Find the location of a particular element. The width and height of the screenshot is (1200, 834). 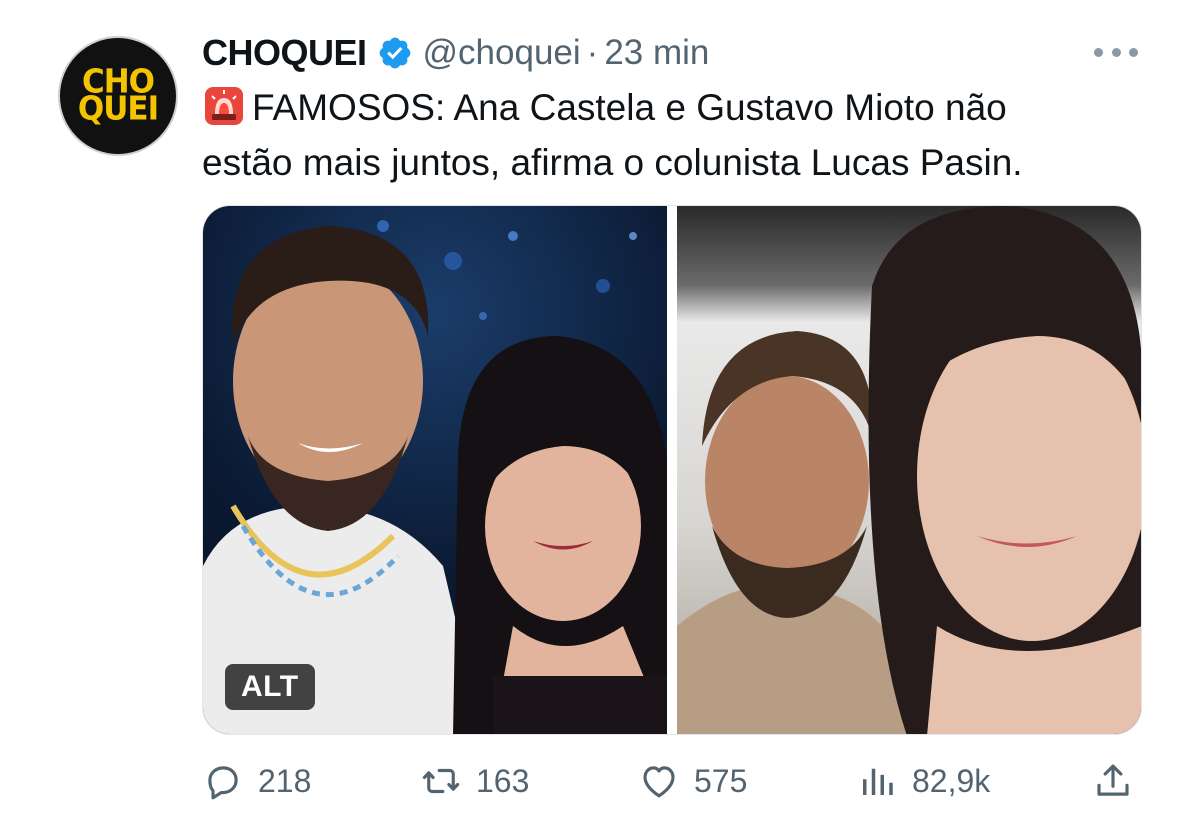

like-count: 575 is located at coordinates (721, 780).